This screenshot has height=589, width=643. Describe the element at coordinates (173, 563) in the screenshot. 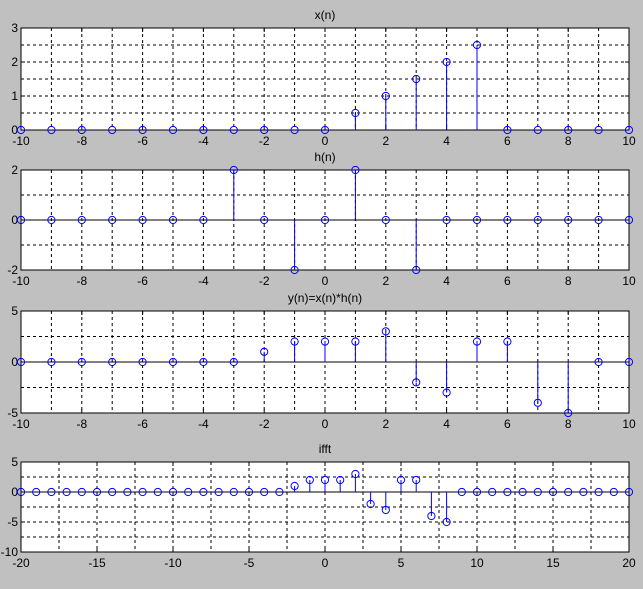

I see `x-tick-label: -10` at that location.